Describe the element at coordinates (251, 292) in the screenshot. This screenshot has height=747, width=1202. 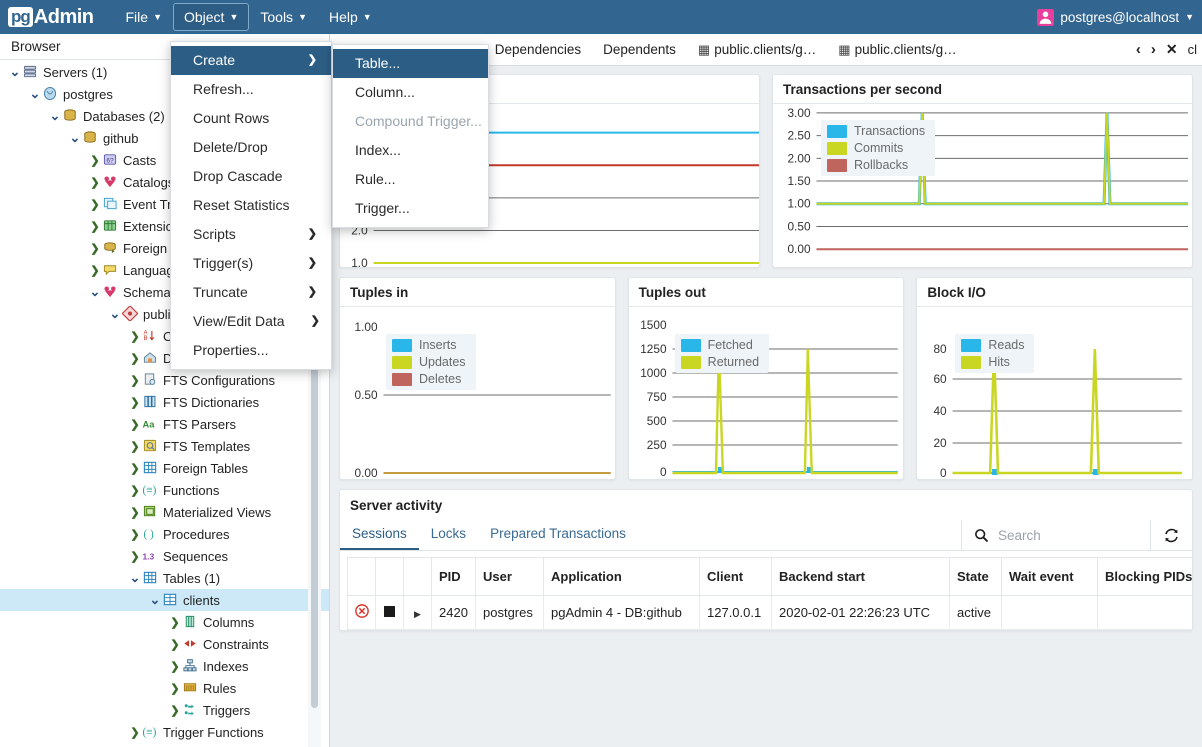
I see `object-menu-item-truncate: Truncate ❯` at that location.